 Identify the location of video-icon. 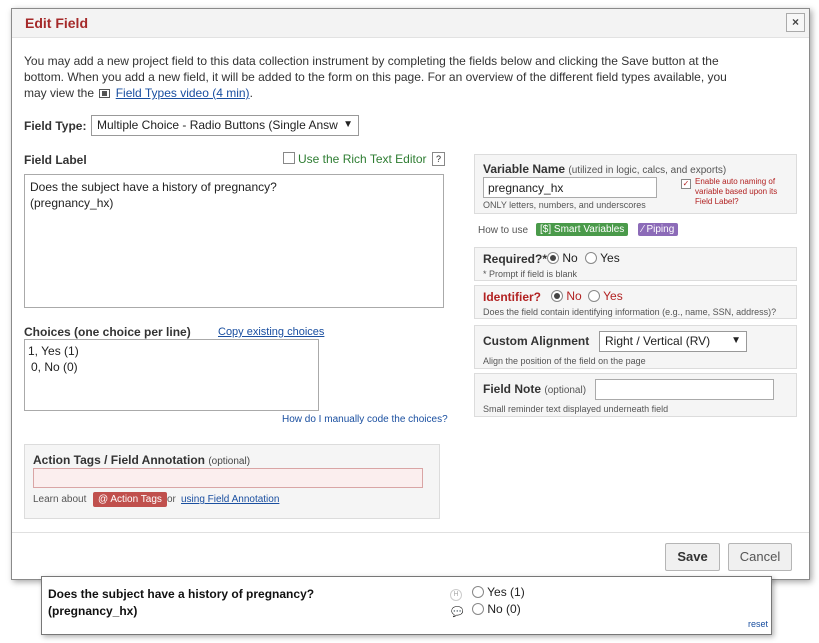
(105, 93).